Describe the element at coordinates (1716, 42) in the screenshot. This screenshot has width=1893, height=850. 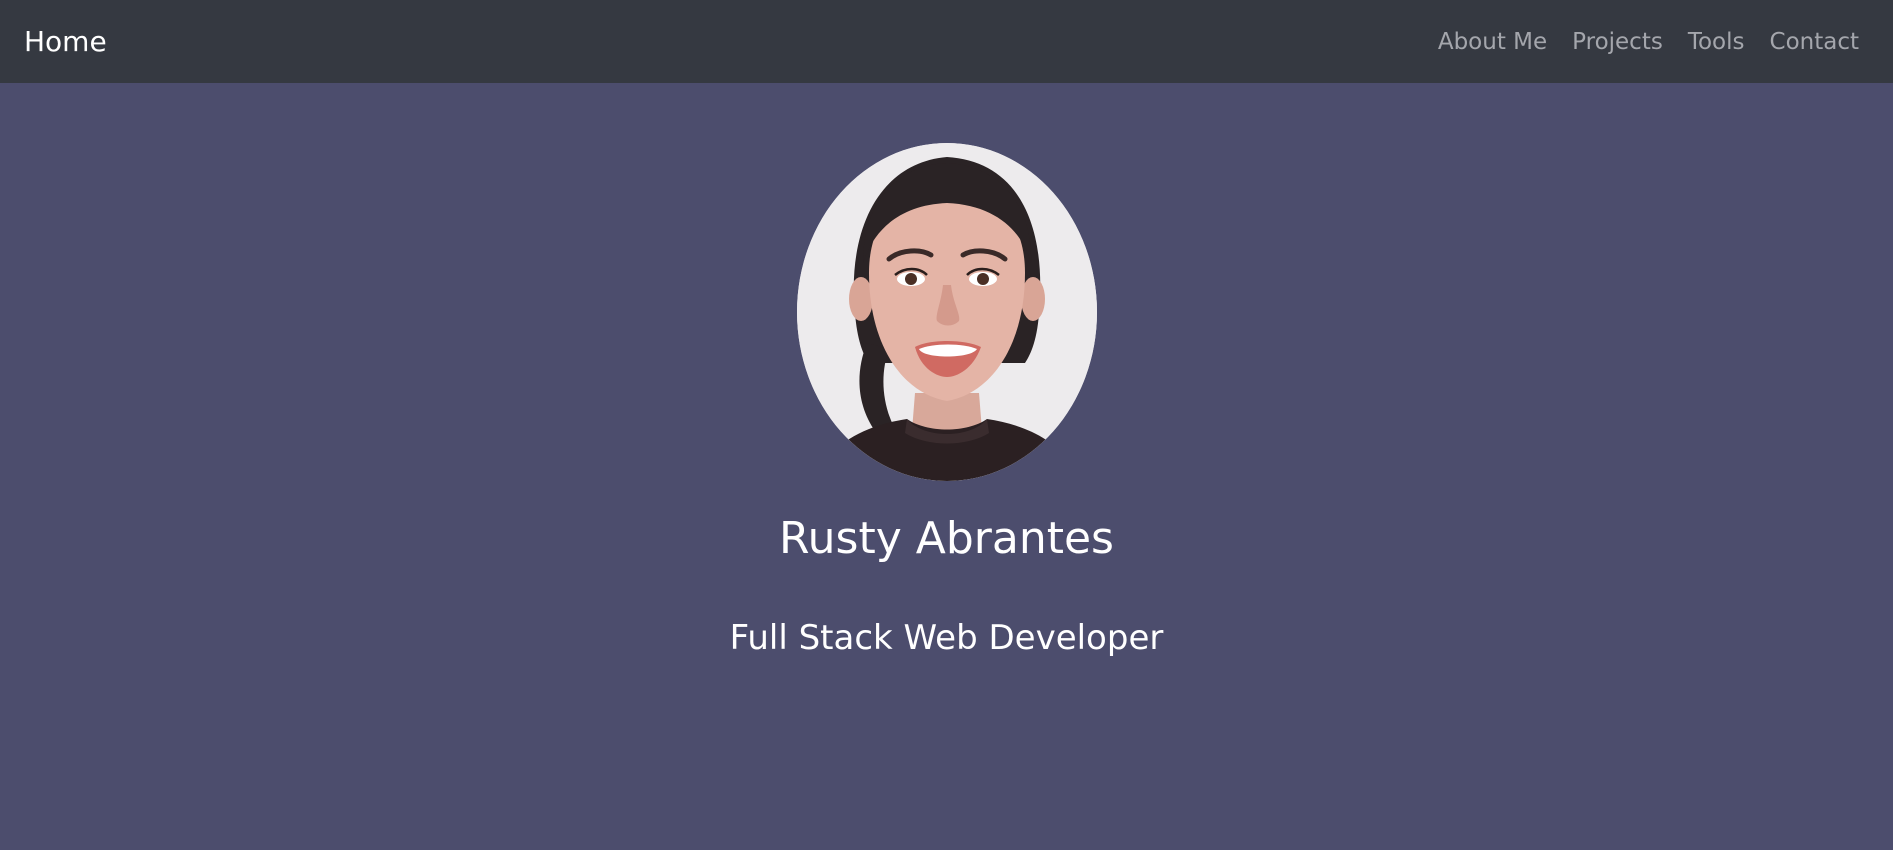
I see `nav-link-tools: Tools` at that location.